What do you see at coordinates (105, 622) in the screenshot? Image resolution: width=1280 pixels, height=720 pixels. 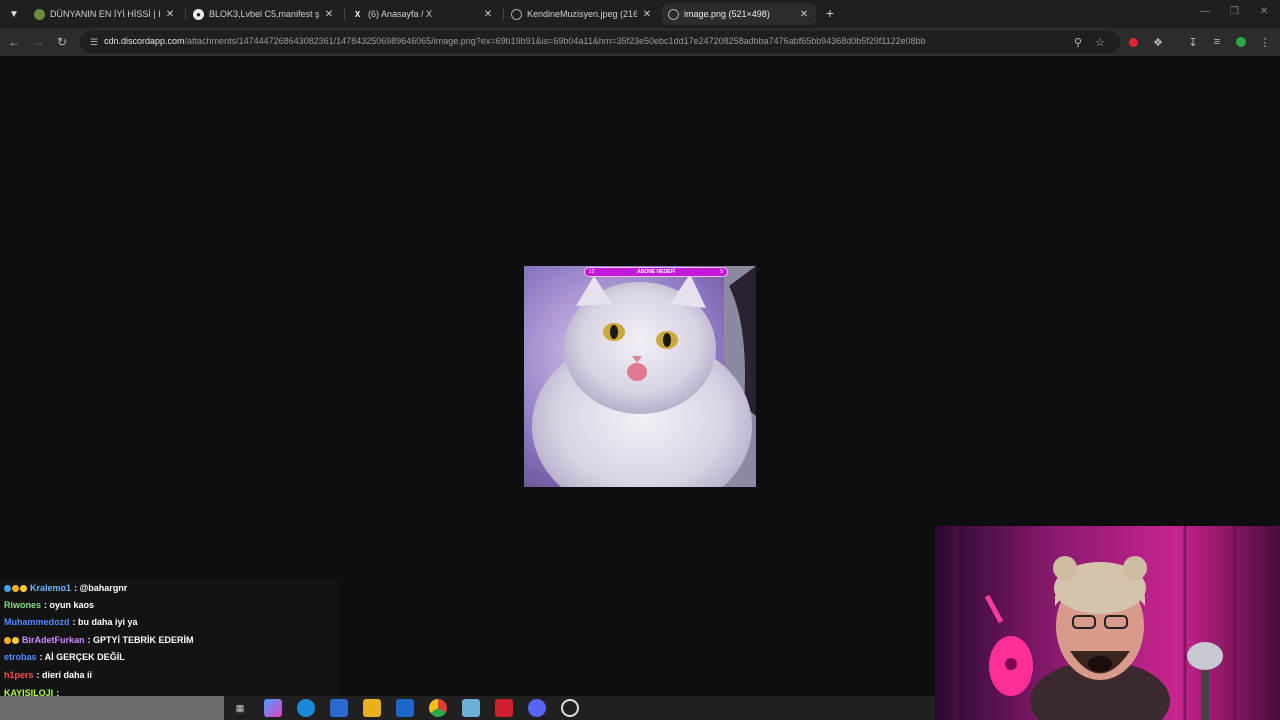 I see `chat-text: : bu daha iyi ya` at bounding box center [105, 622].